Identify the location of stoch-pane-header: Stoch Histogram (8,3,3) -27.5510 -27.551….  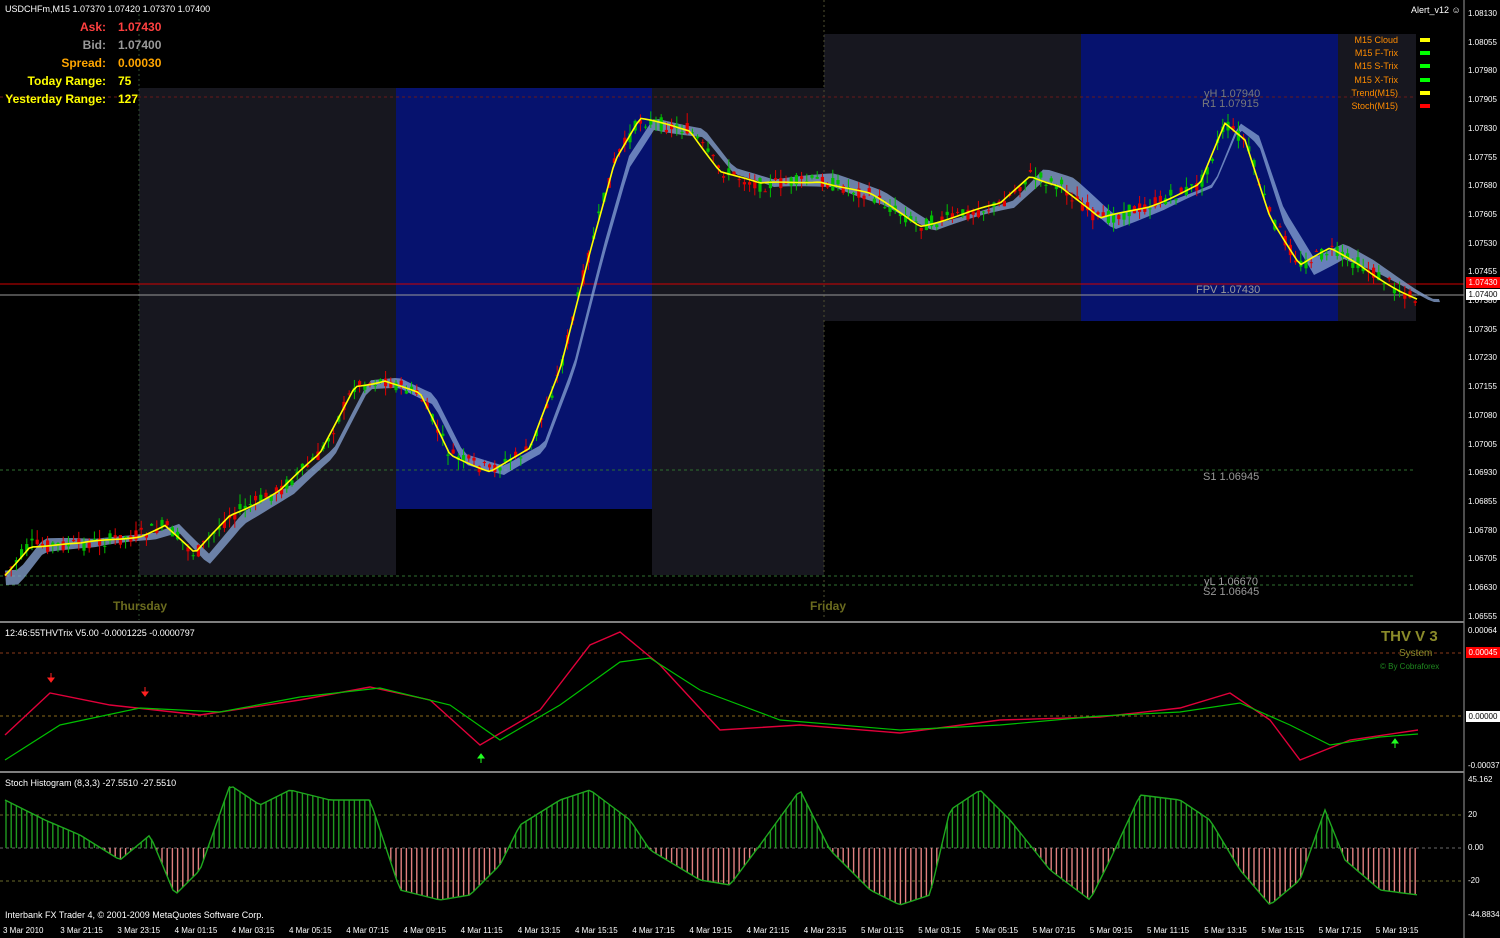
(91, 783).